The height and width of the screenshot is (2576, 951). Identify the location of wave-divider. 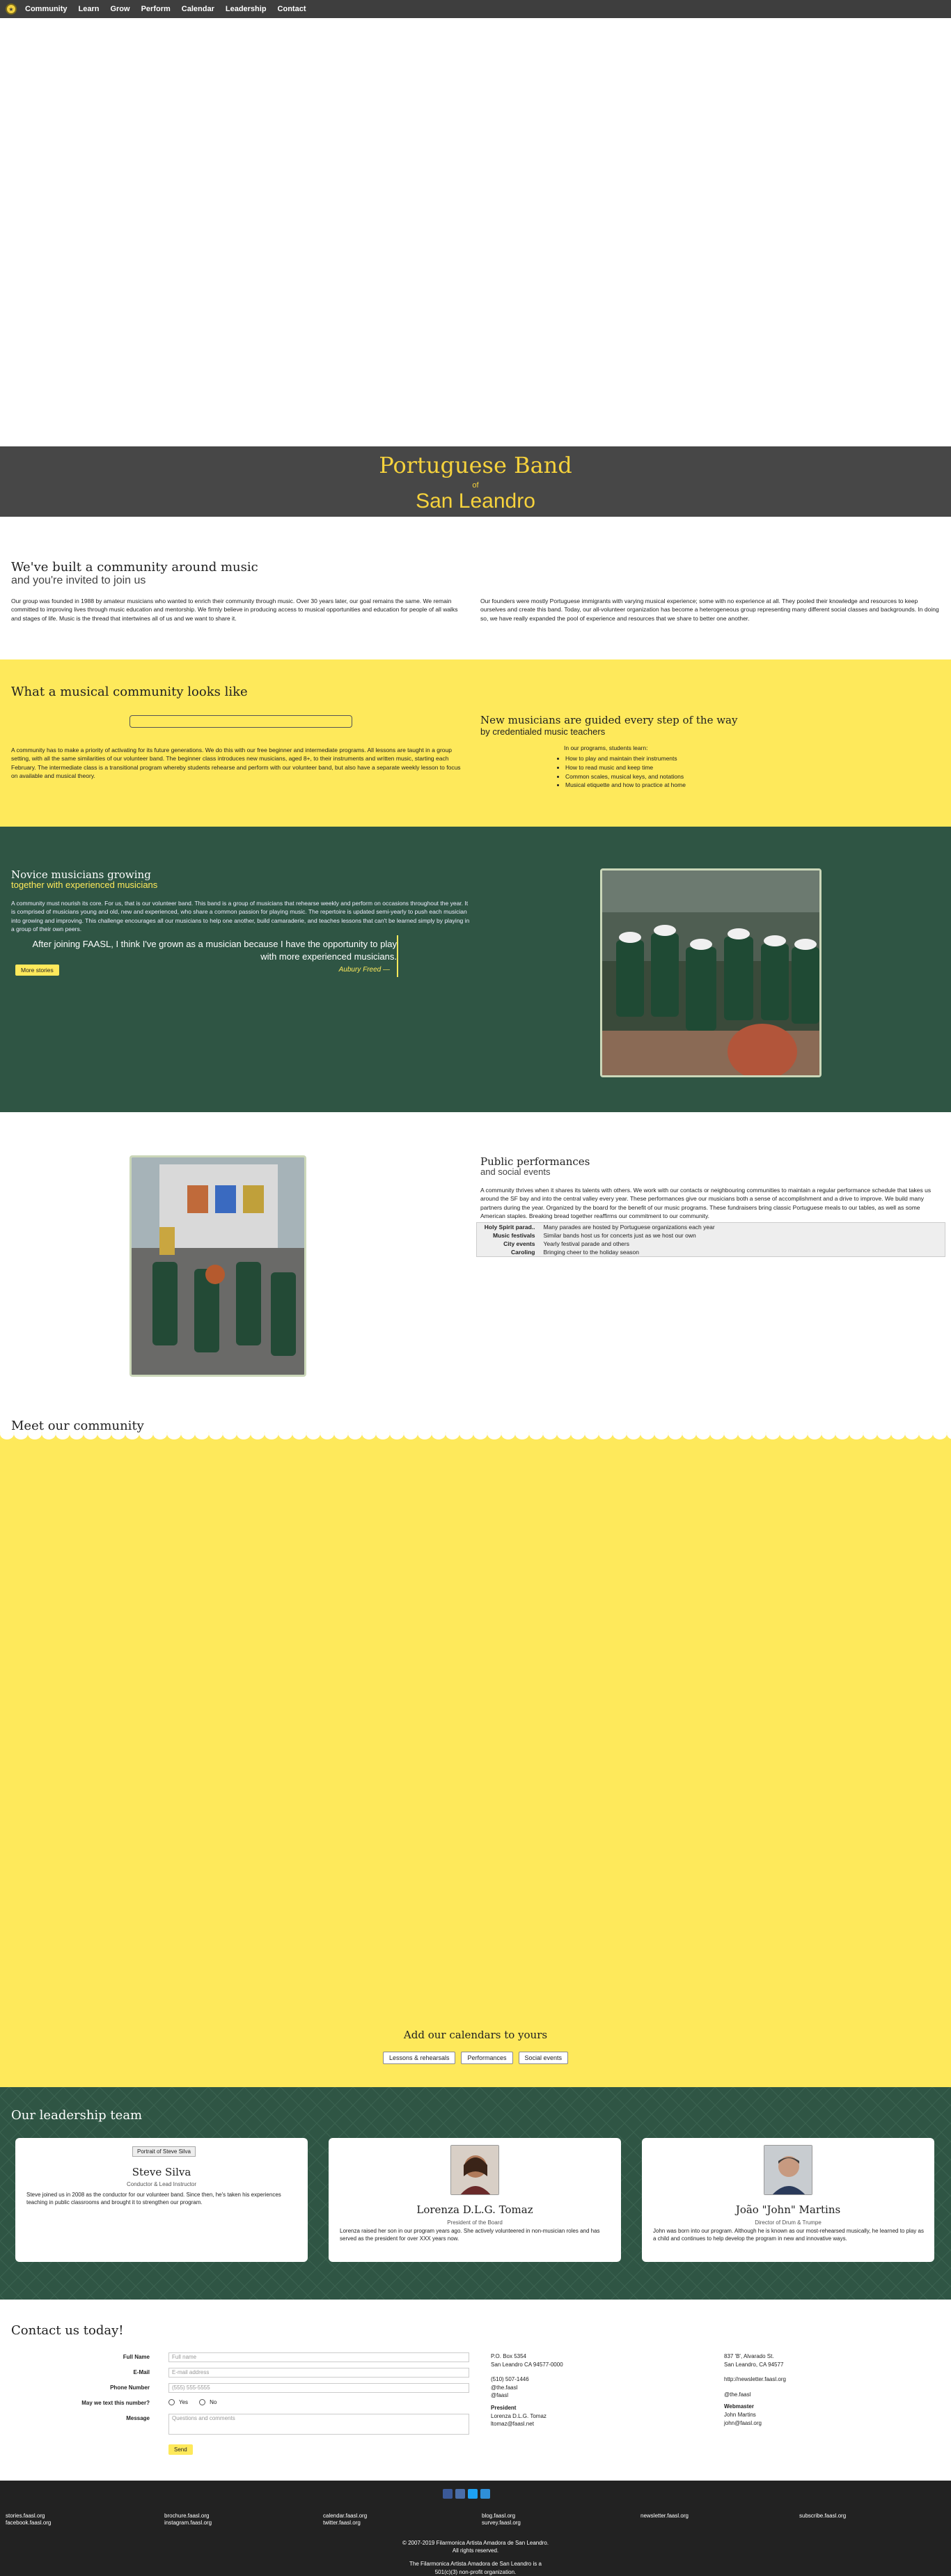
(475, 1438).